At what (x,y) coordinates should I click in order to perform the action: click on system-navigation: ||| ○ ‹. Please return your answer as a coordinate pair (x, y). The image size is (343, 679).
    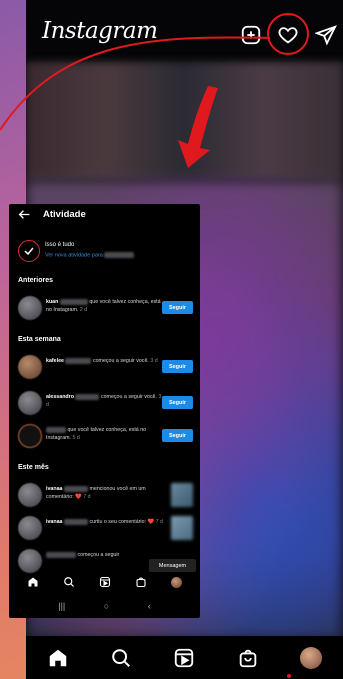
    Looking at the image, I should click on (104, 606).